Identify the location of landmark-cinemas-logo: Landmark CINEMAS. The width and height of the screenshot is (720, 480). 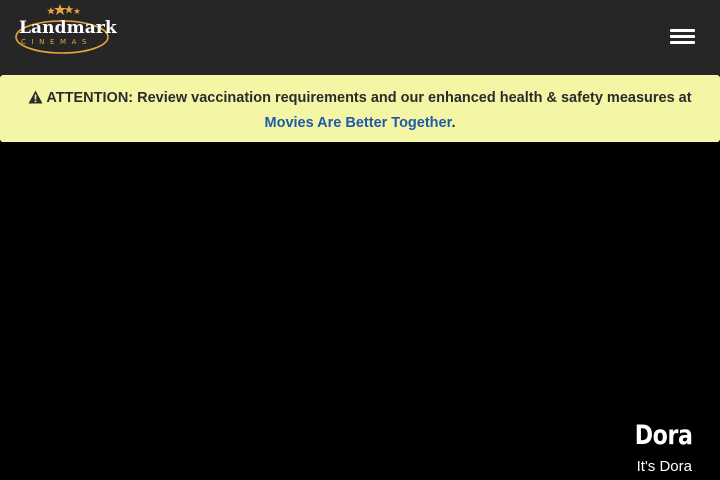
(65, 30).